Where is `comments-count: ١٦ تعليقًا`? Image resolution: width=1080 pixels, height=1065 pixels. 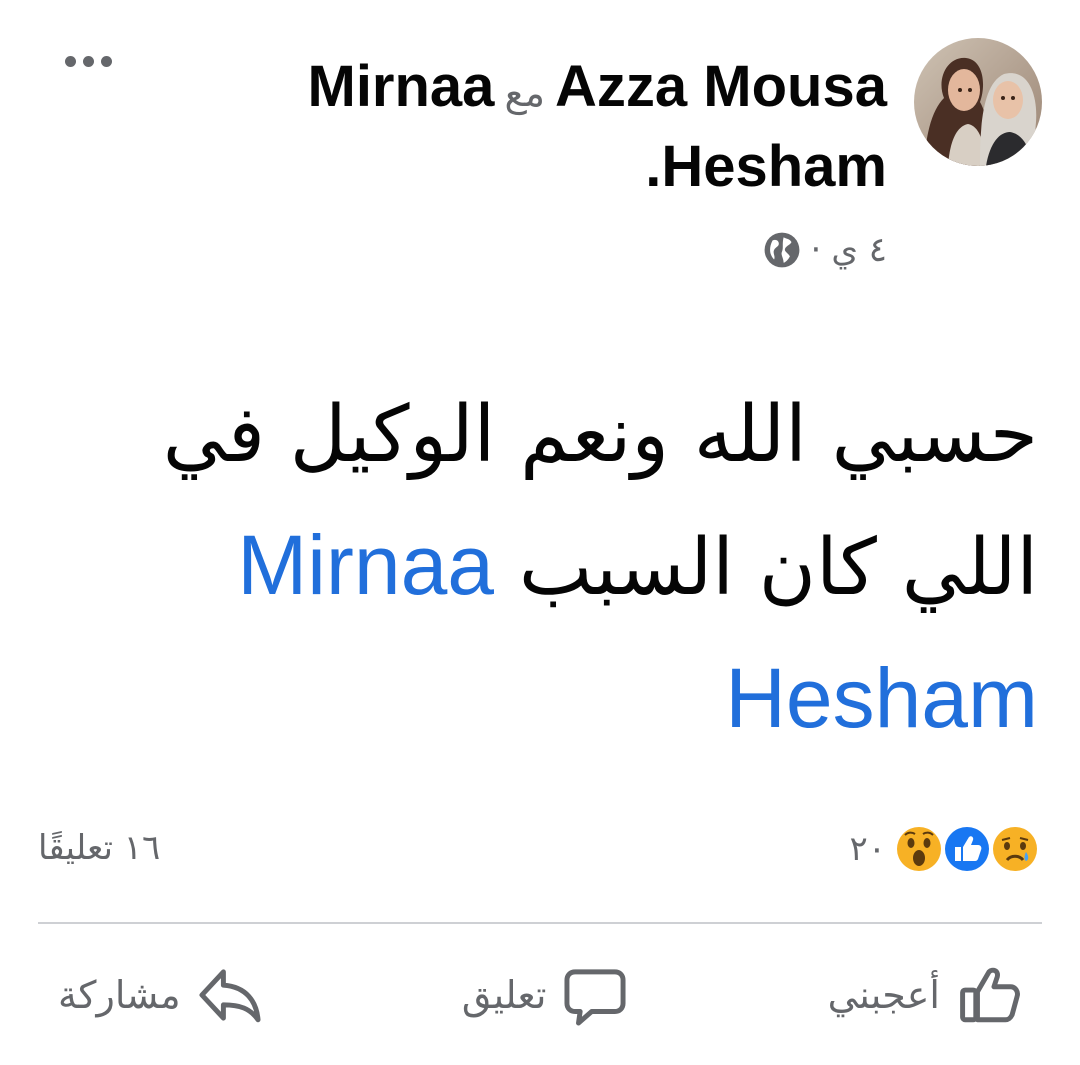 comments-count: ١٦ تعليقًا is located at coordinates (99, 848).